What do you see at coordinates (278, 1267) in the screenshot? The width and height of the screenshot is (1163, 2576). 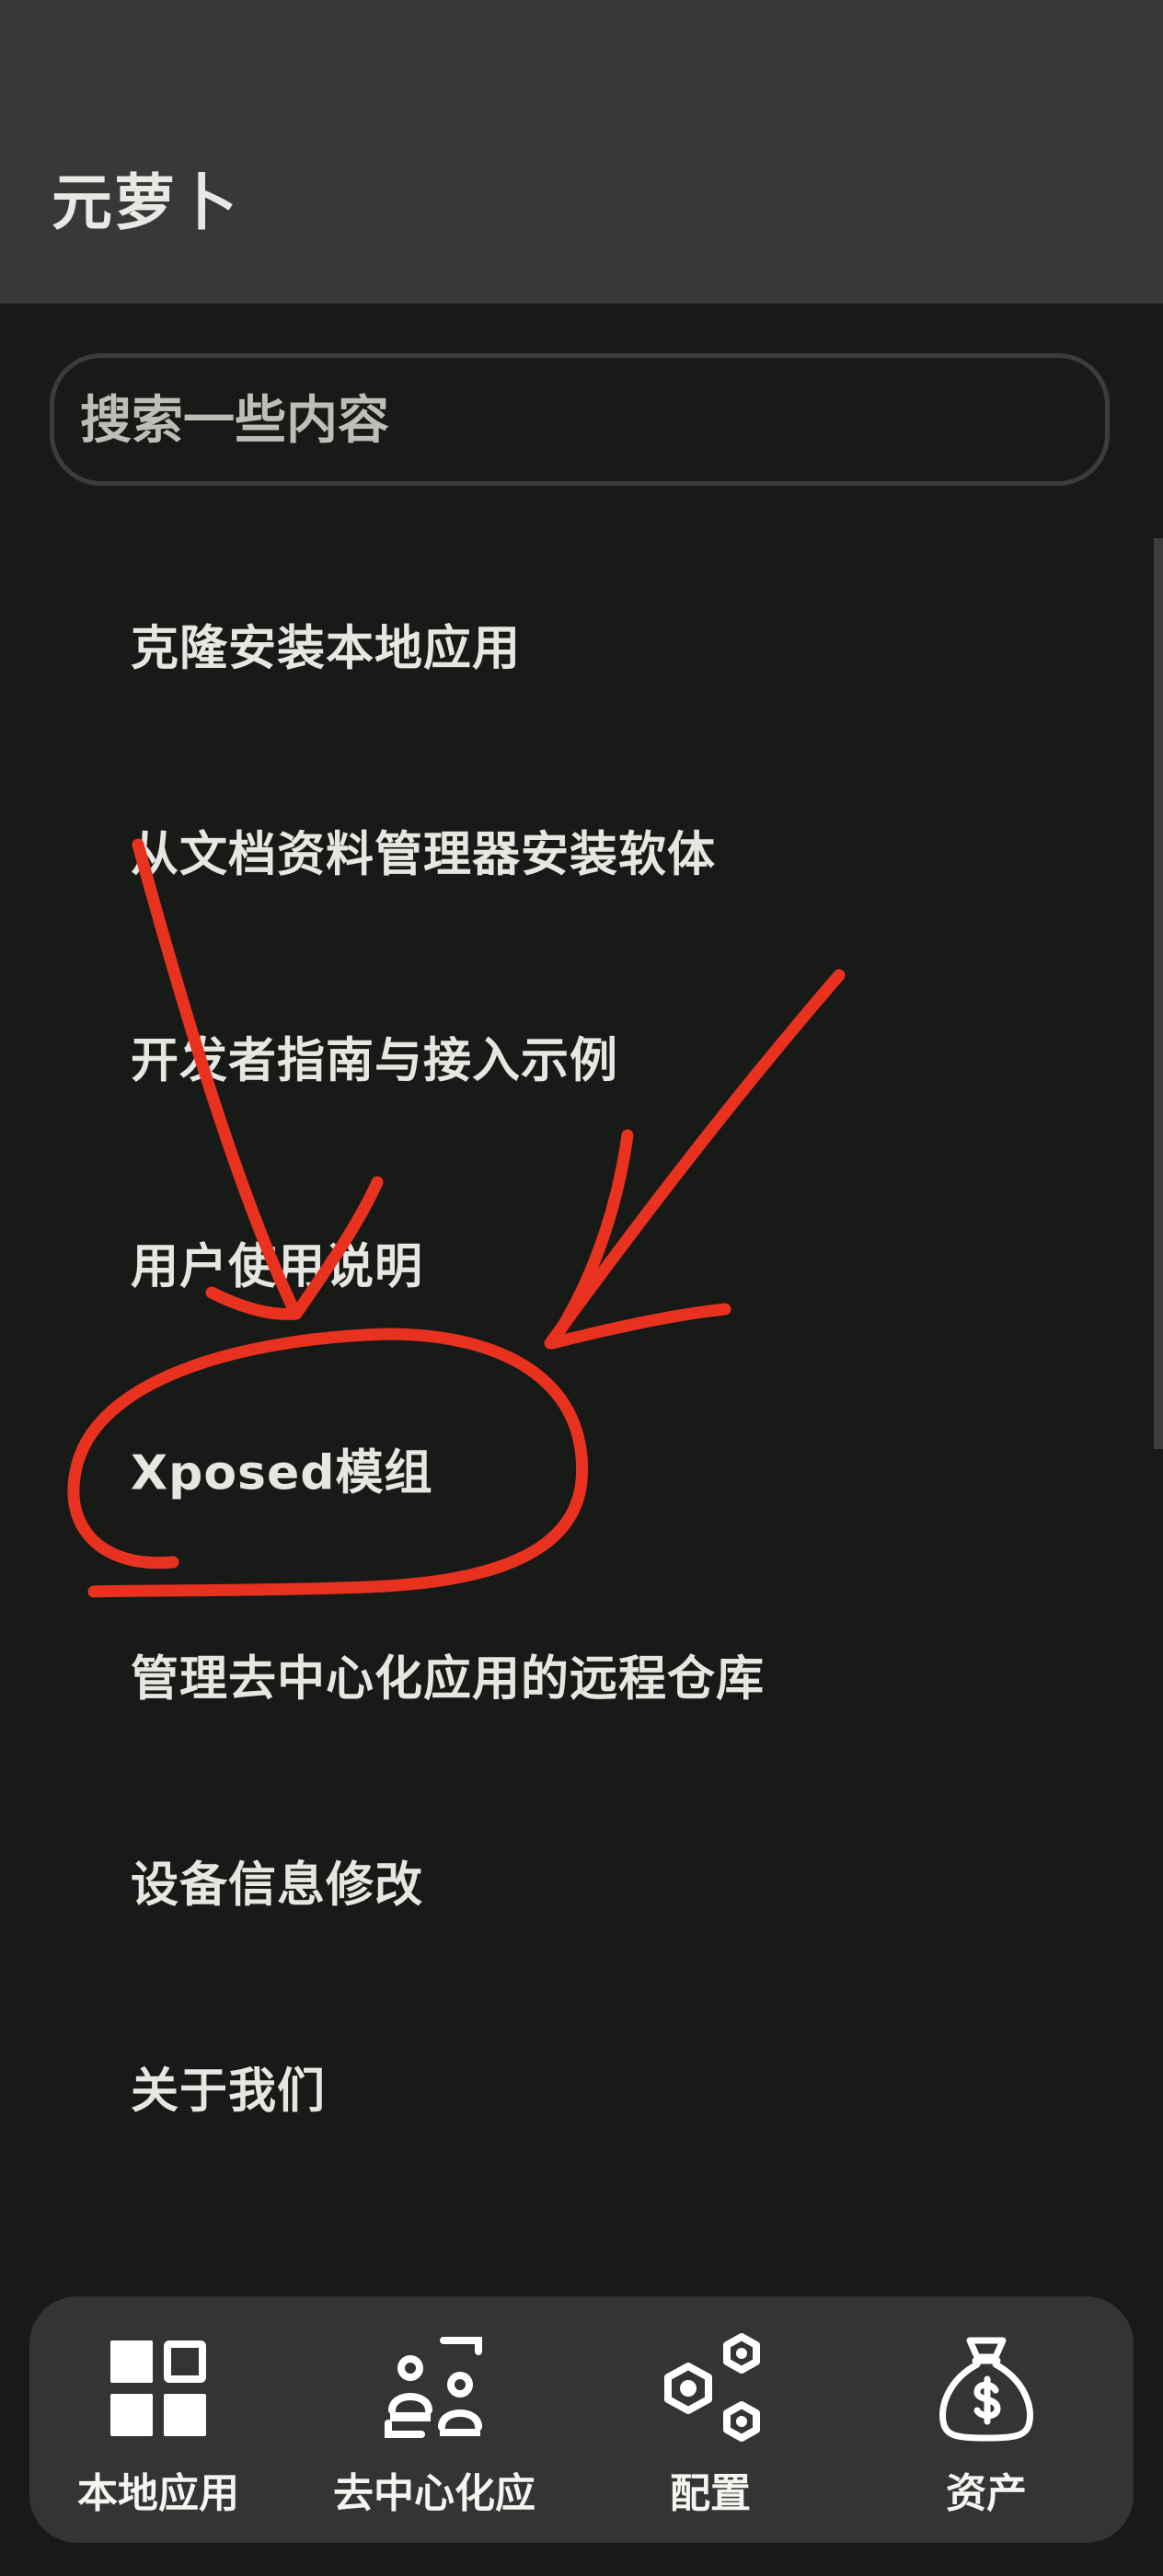 I see `menu-item-label: 用户使用说明` at bounding box center [278, 1267].